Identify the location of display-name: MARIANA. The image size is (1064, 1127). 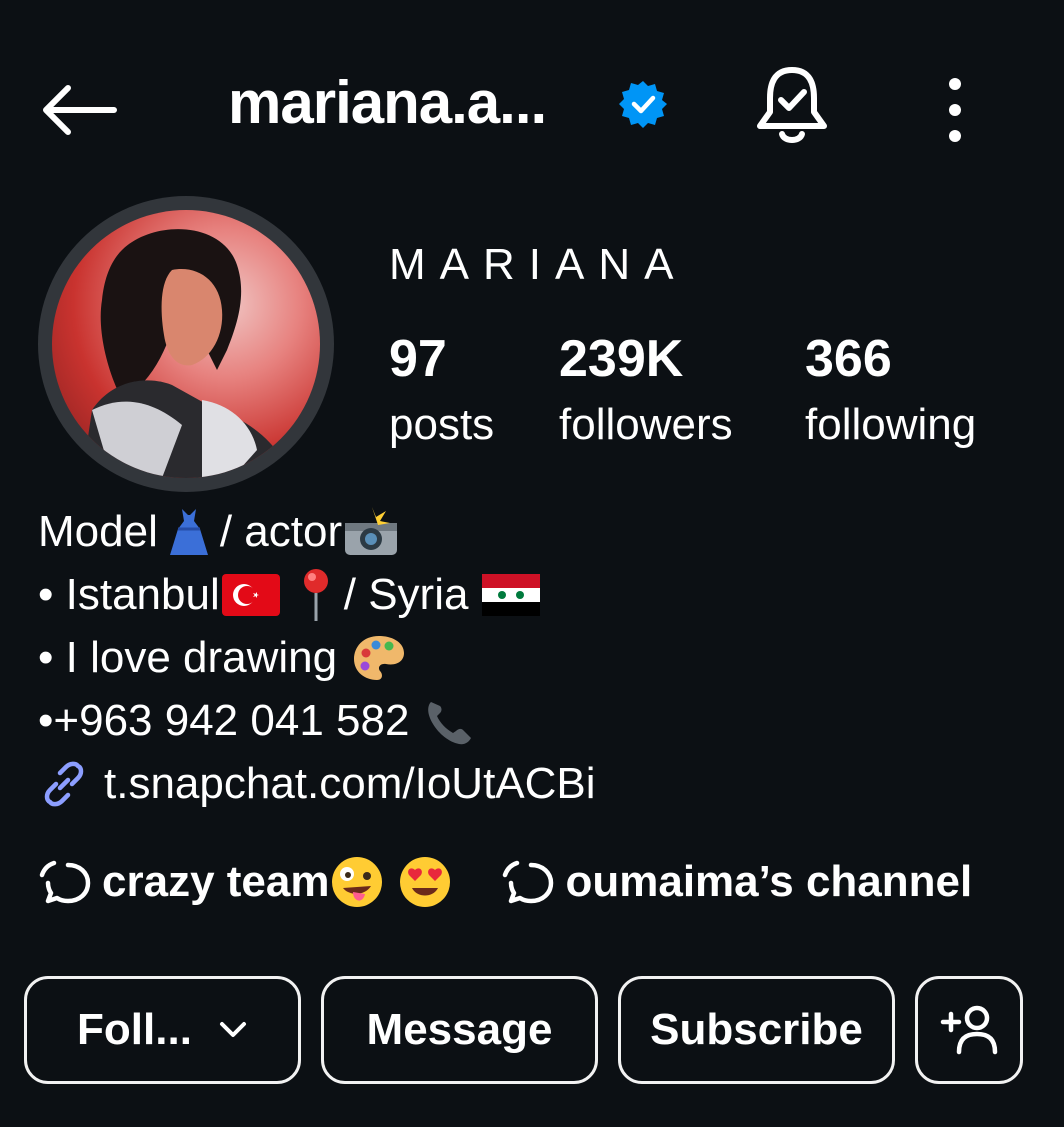
(538, 264).